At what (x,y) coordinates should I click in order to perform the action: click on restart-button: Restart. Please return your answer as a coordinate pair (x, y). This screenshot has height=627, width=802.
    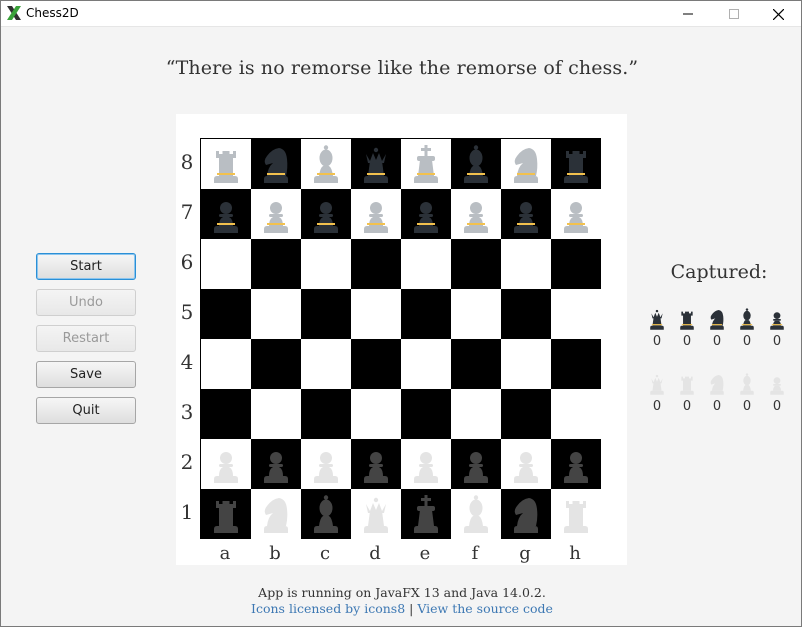
    Looking at the image, I should click on (86, 338).